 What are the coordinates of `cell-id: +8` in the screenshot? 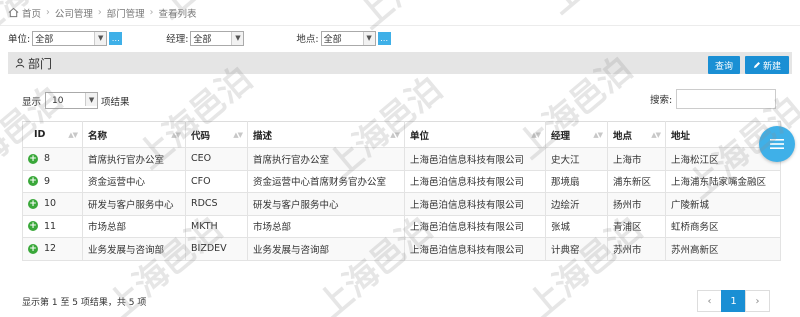 It's located at (52, 159).